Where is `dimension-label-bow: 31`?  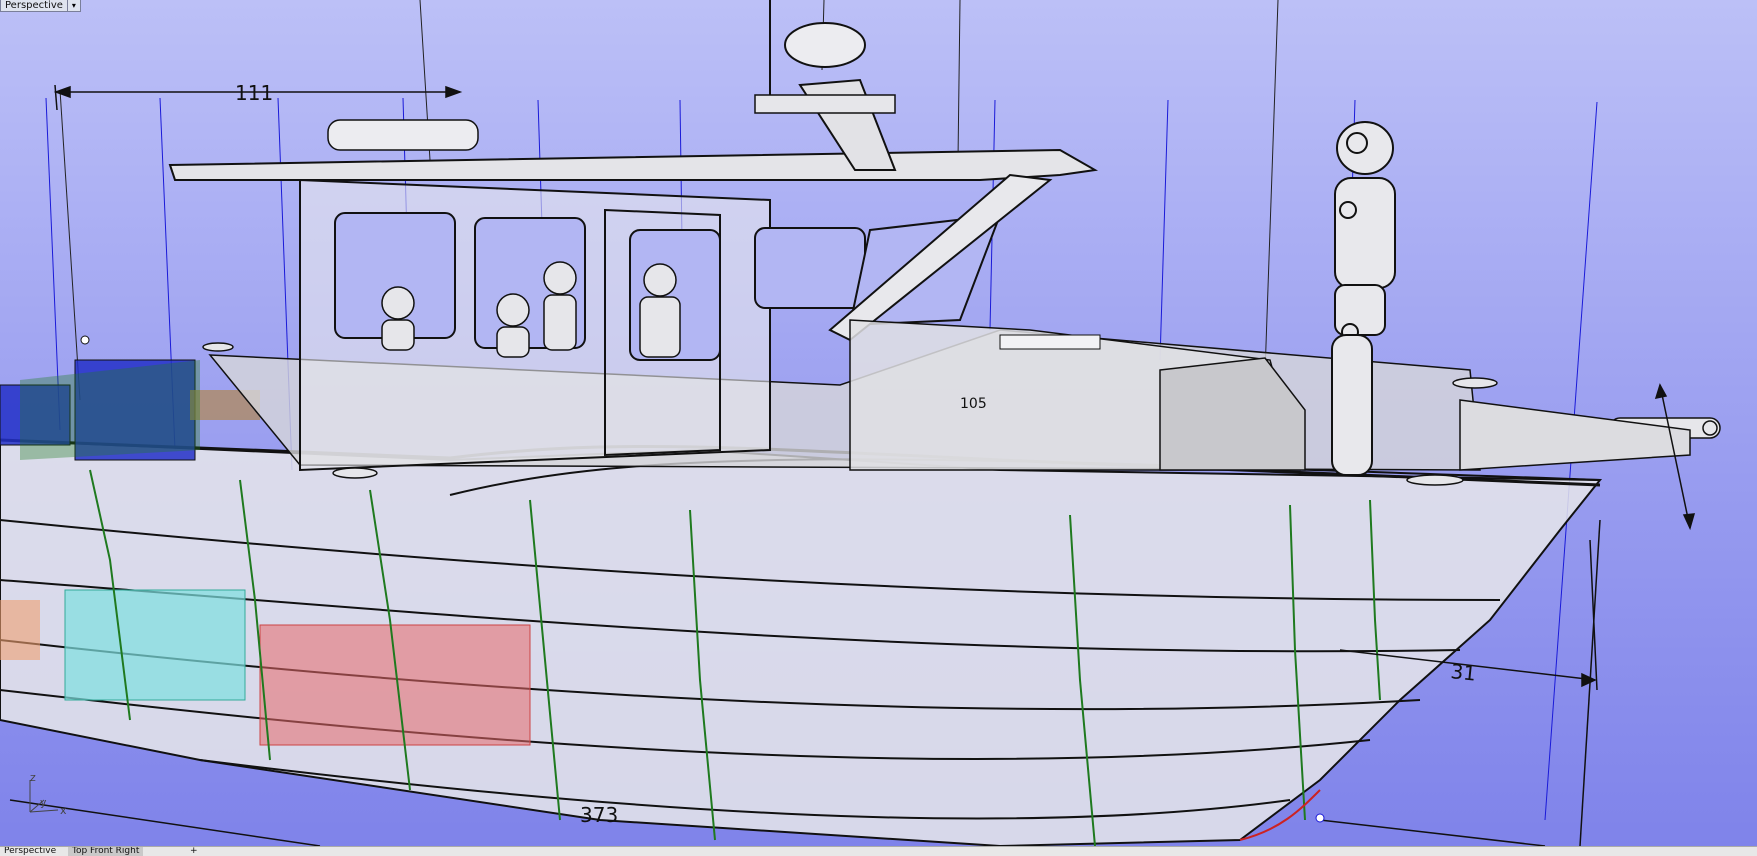
dimension-label-bow: 31 is located at coordinates (1463, 672).